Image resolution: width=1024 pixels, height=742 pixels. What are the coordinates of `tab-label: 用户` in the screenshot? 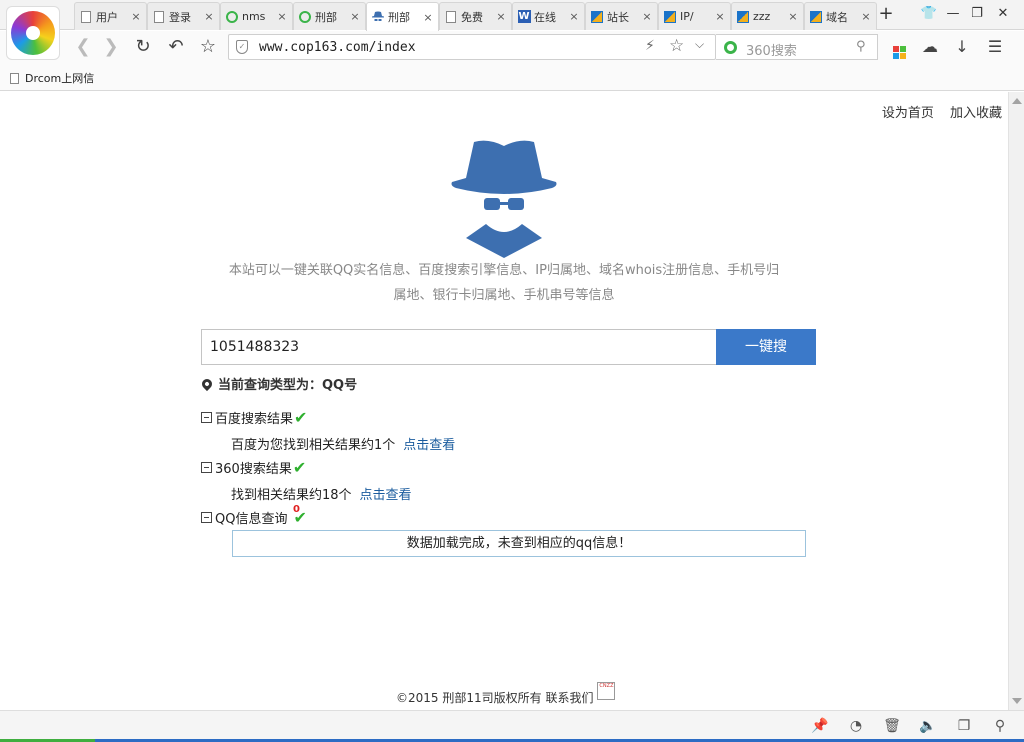 It's located at (107, 17).